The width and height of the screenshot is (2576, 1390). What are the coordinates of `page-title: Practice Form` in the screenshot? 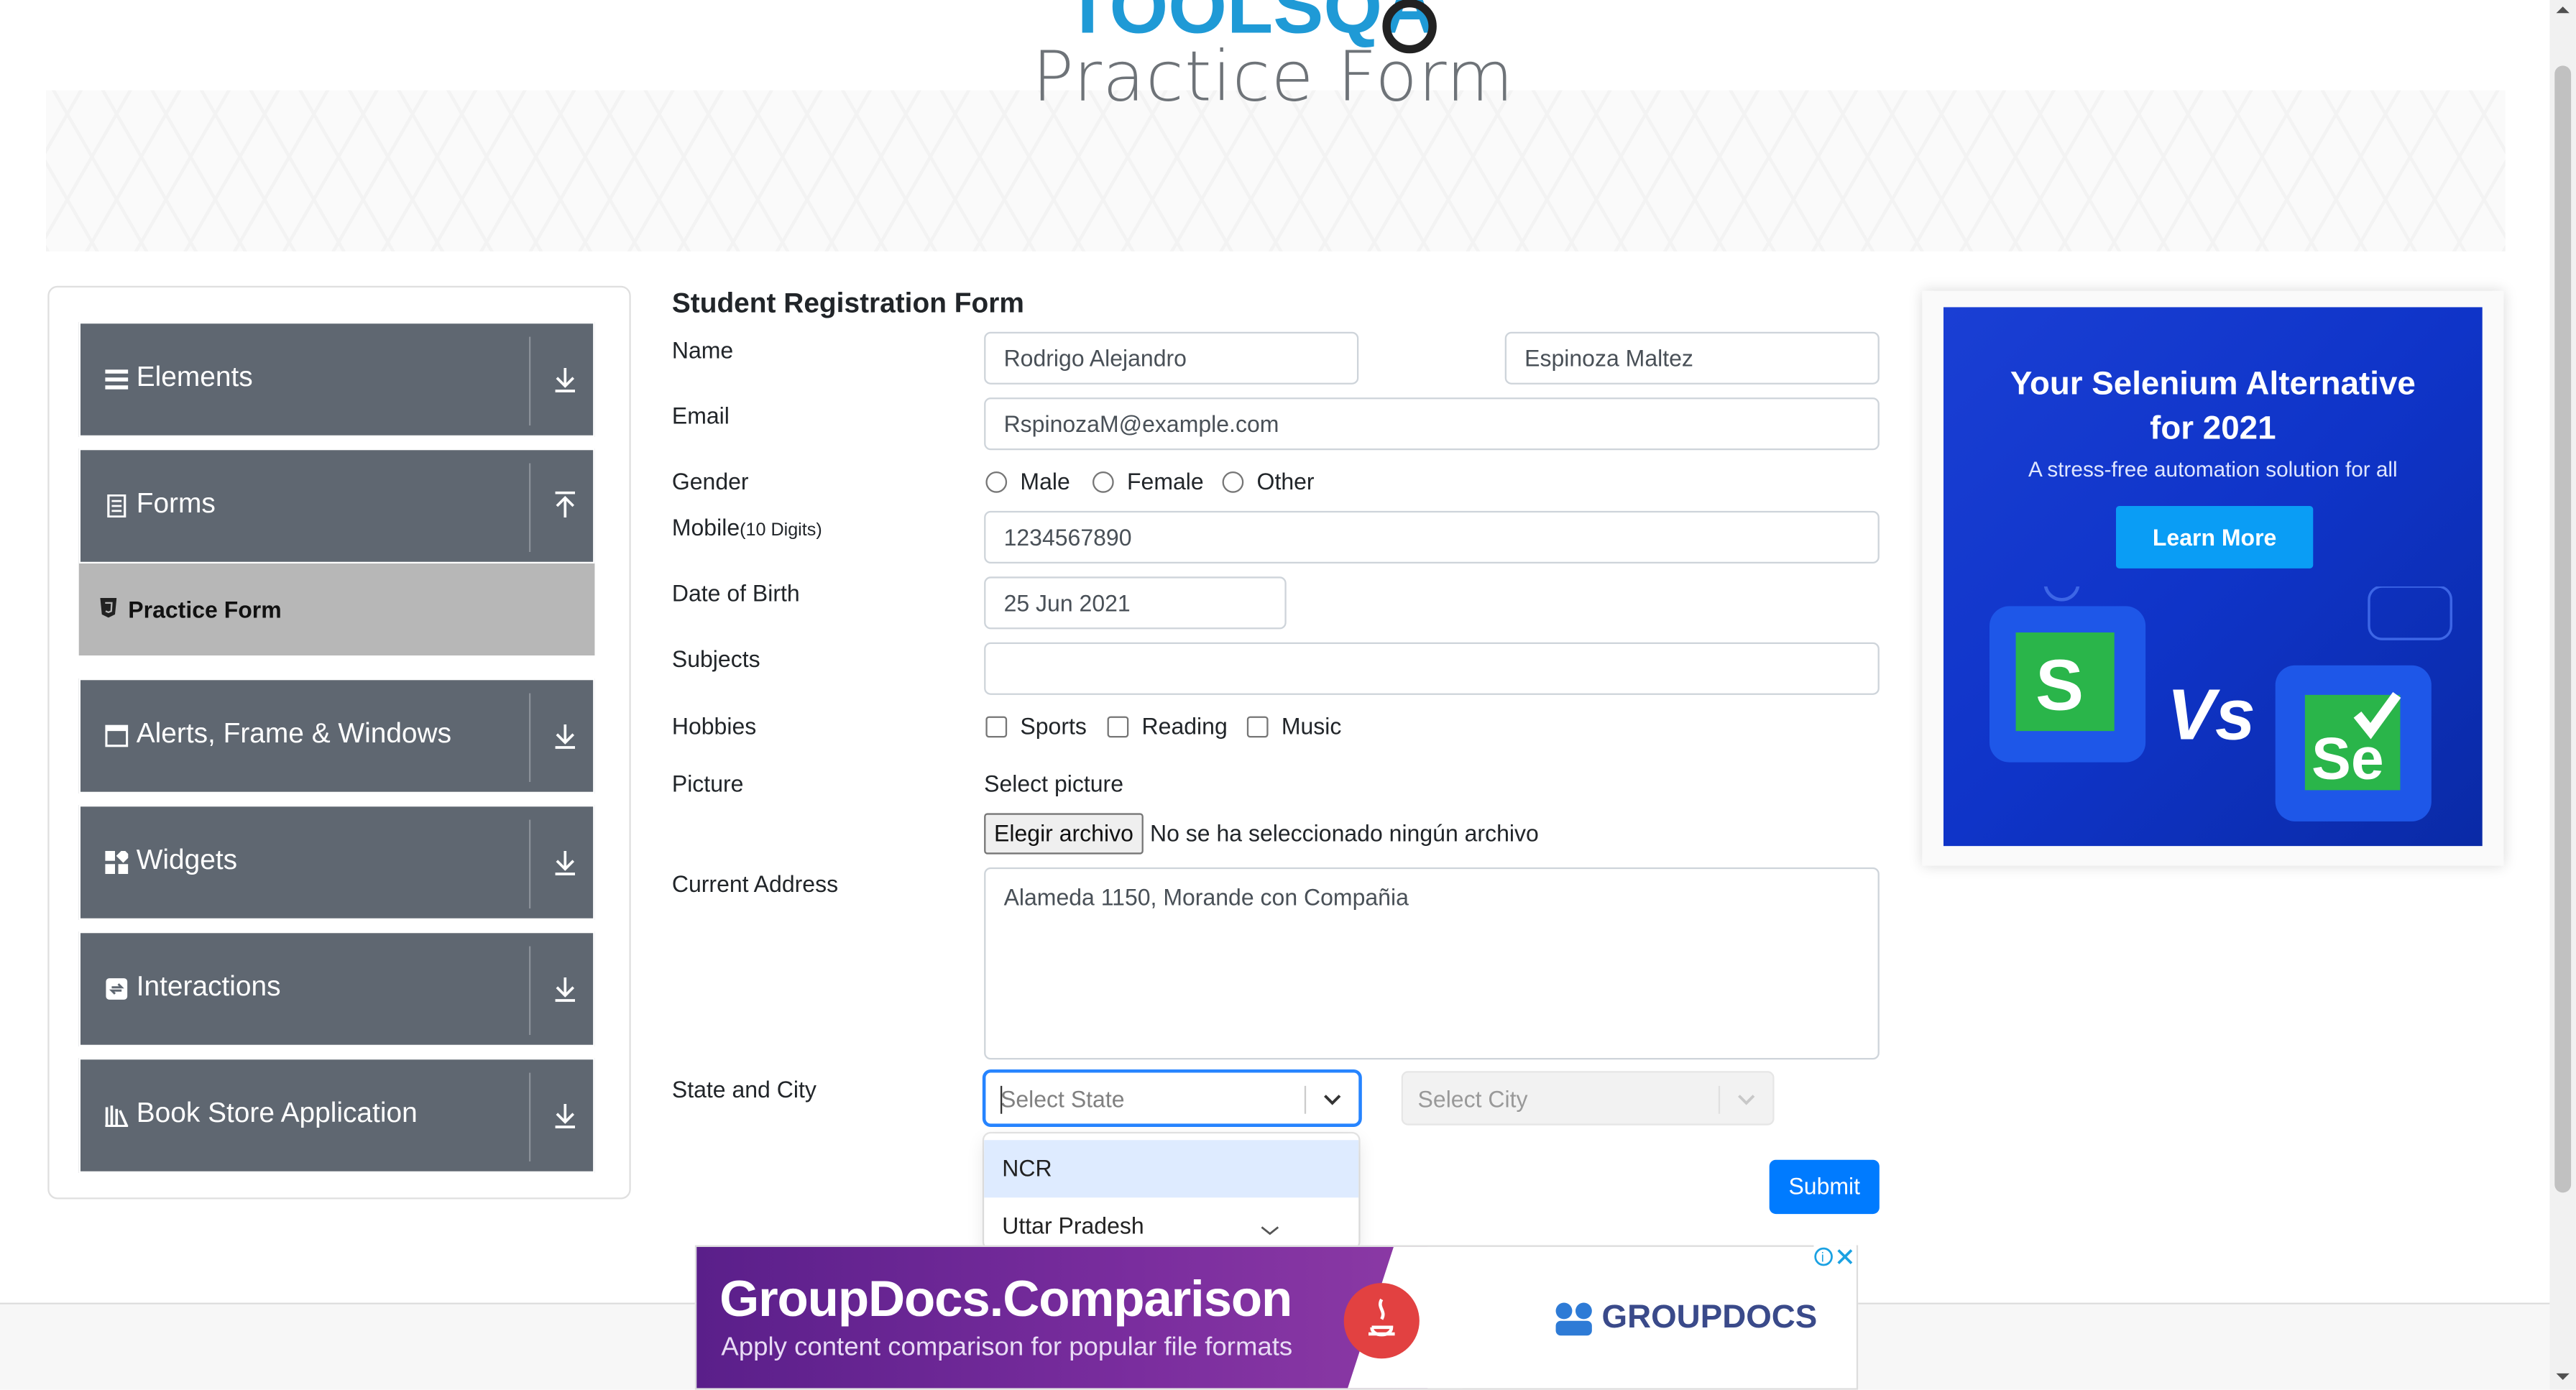 It's located at (1273, 76).